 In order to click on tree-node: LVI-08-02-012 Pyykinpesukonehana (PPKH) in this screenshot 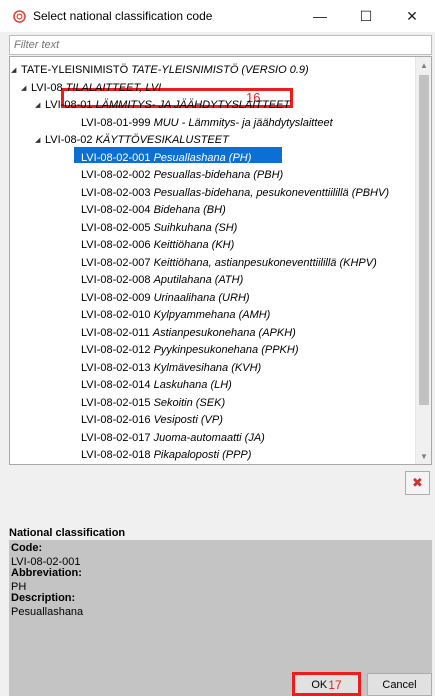, I will do `click(190, 350)`.